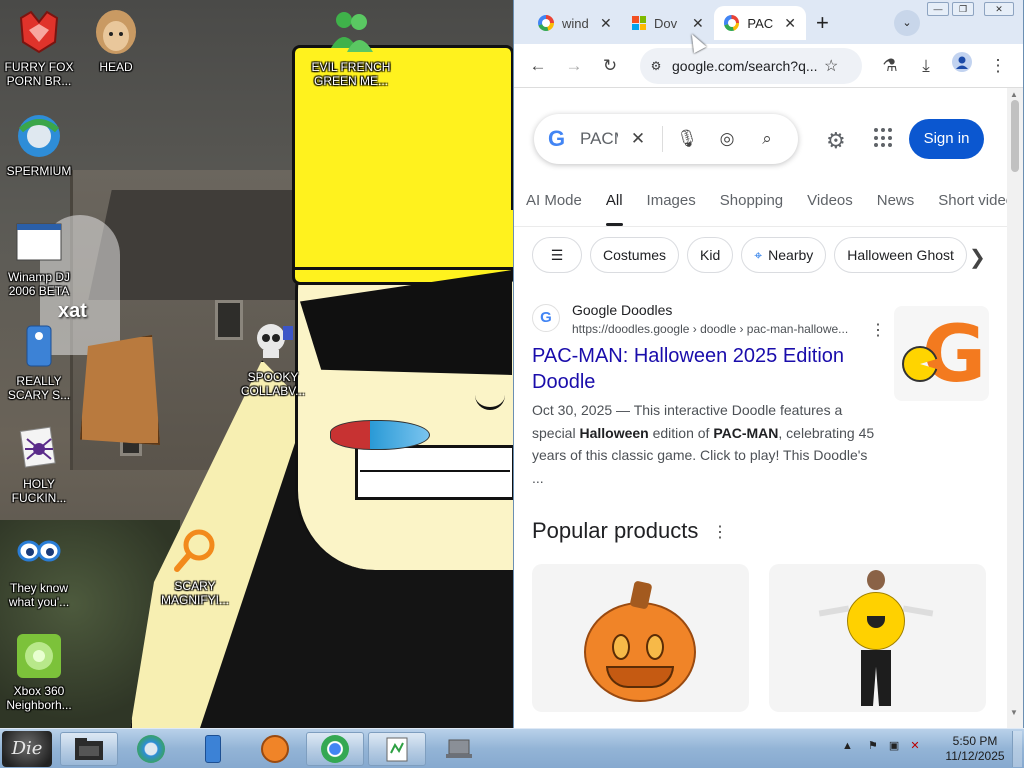  What do you see at coordinates (538, 66) in the screenshot?
I see `back-button: ←` at bounding box center [538, 66].